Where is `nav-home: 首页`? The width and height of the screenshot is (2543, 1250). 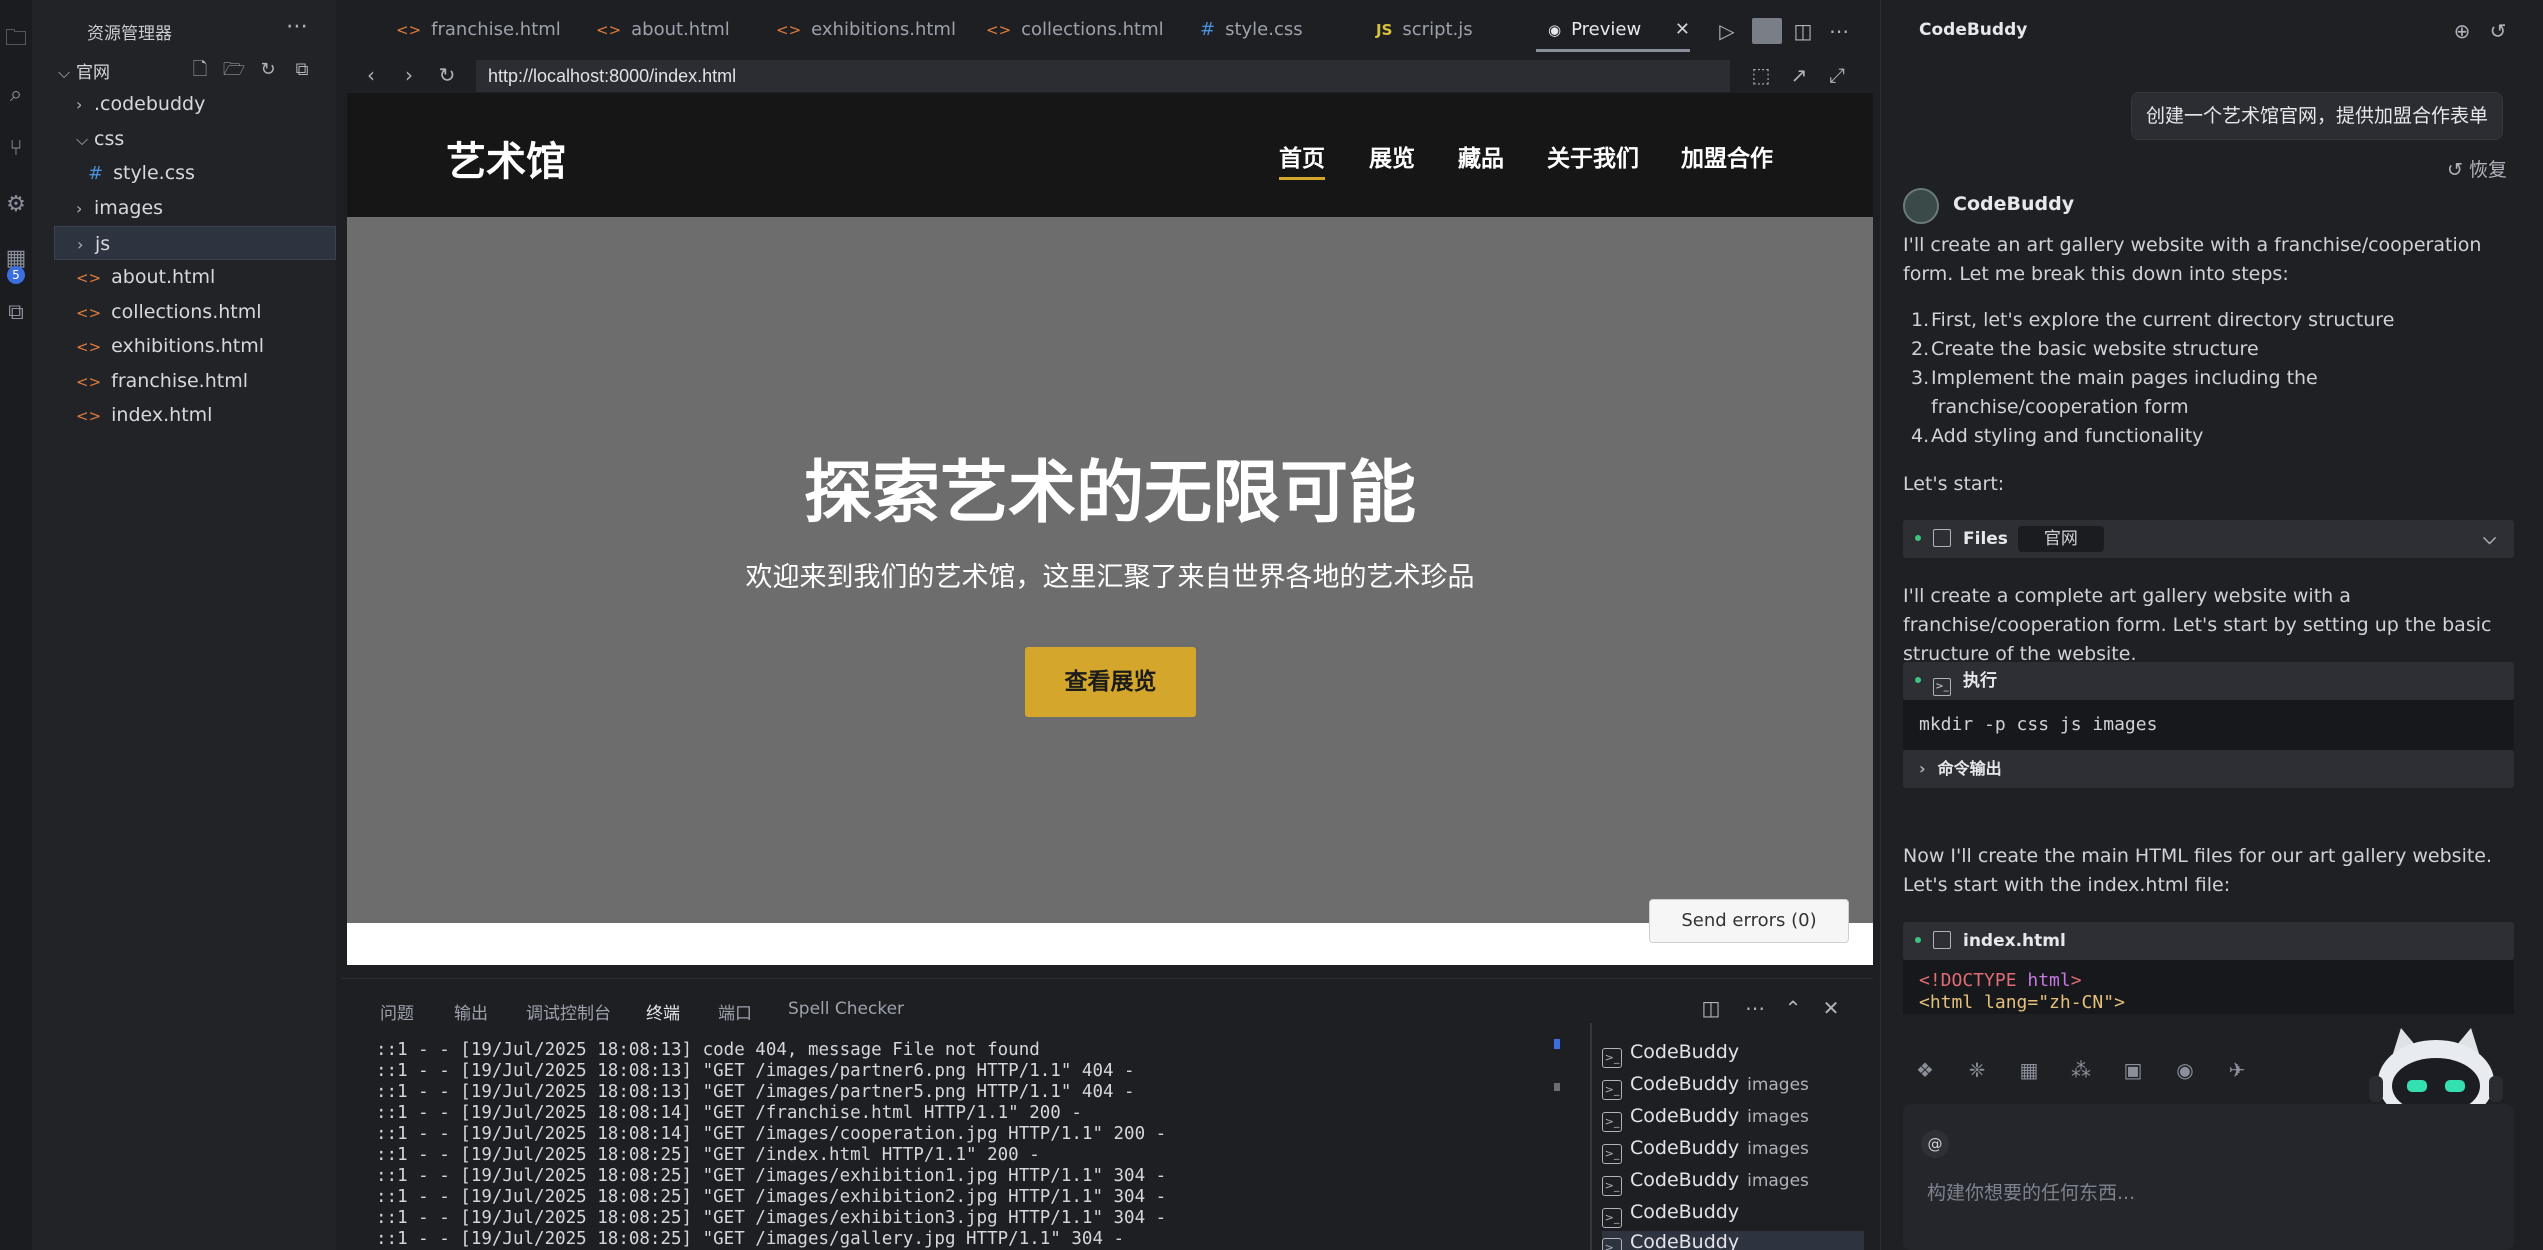 nav-home: 首页 is located at coordinates (1302, 159).